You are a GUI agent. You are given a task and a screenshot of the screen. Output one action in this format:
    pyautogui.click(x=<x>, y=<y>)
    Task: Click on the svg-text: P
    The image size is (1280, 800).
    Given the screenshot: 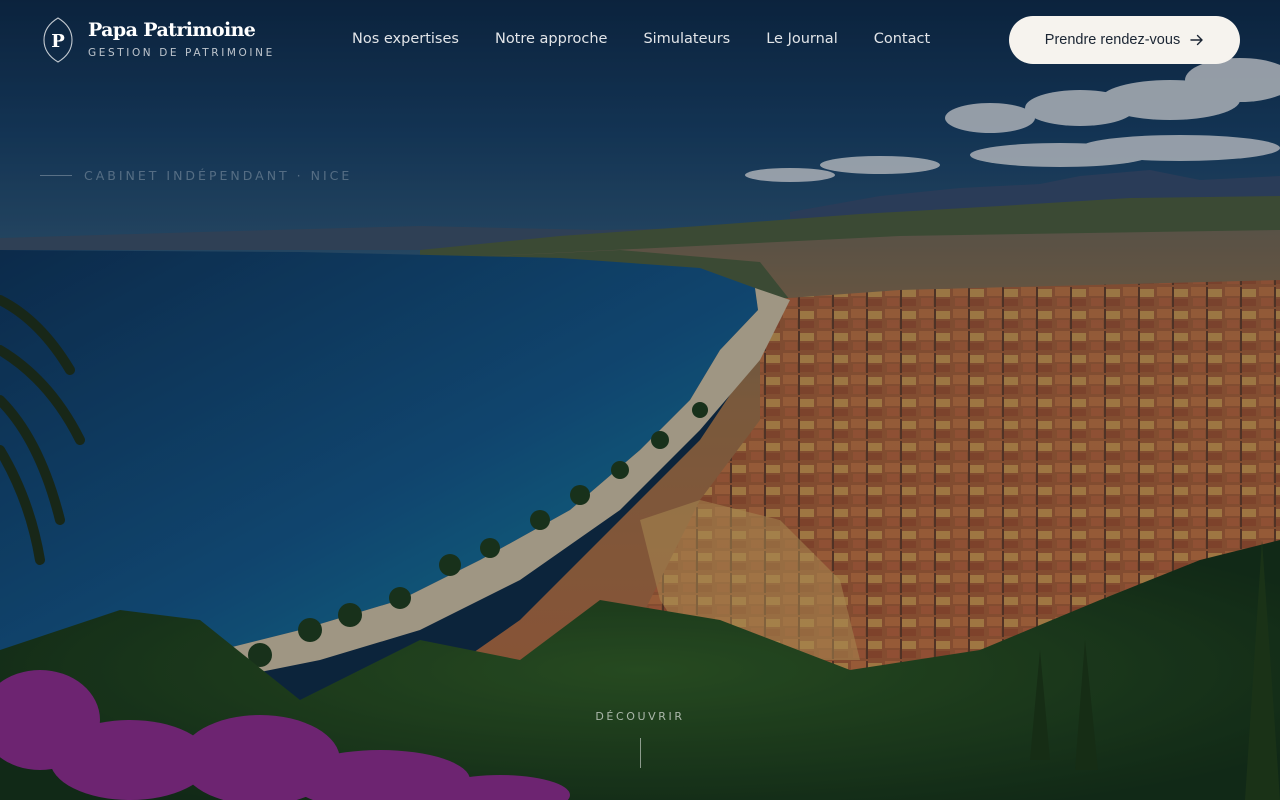 What is the action you would take?
    pyautogui.click(x=58, y=41)
    